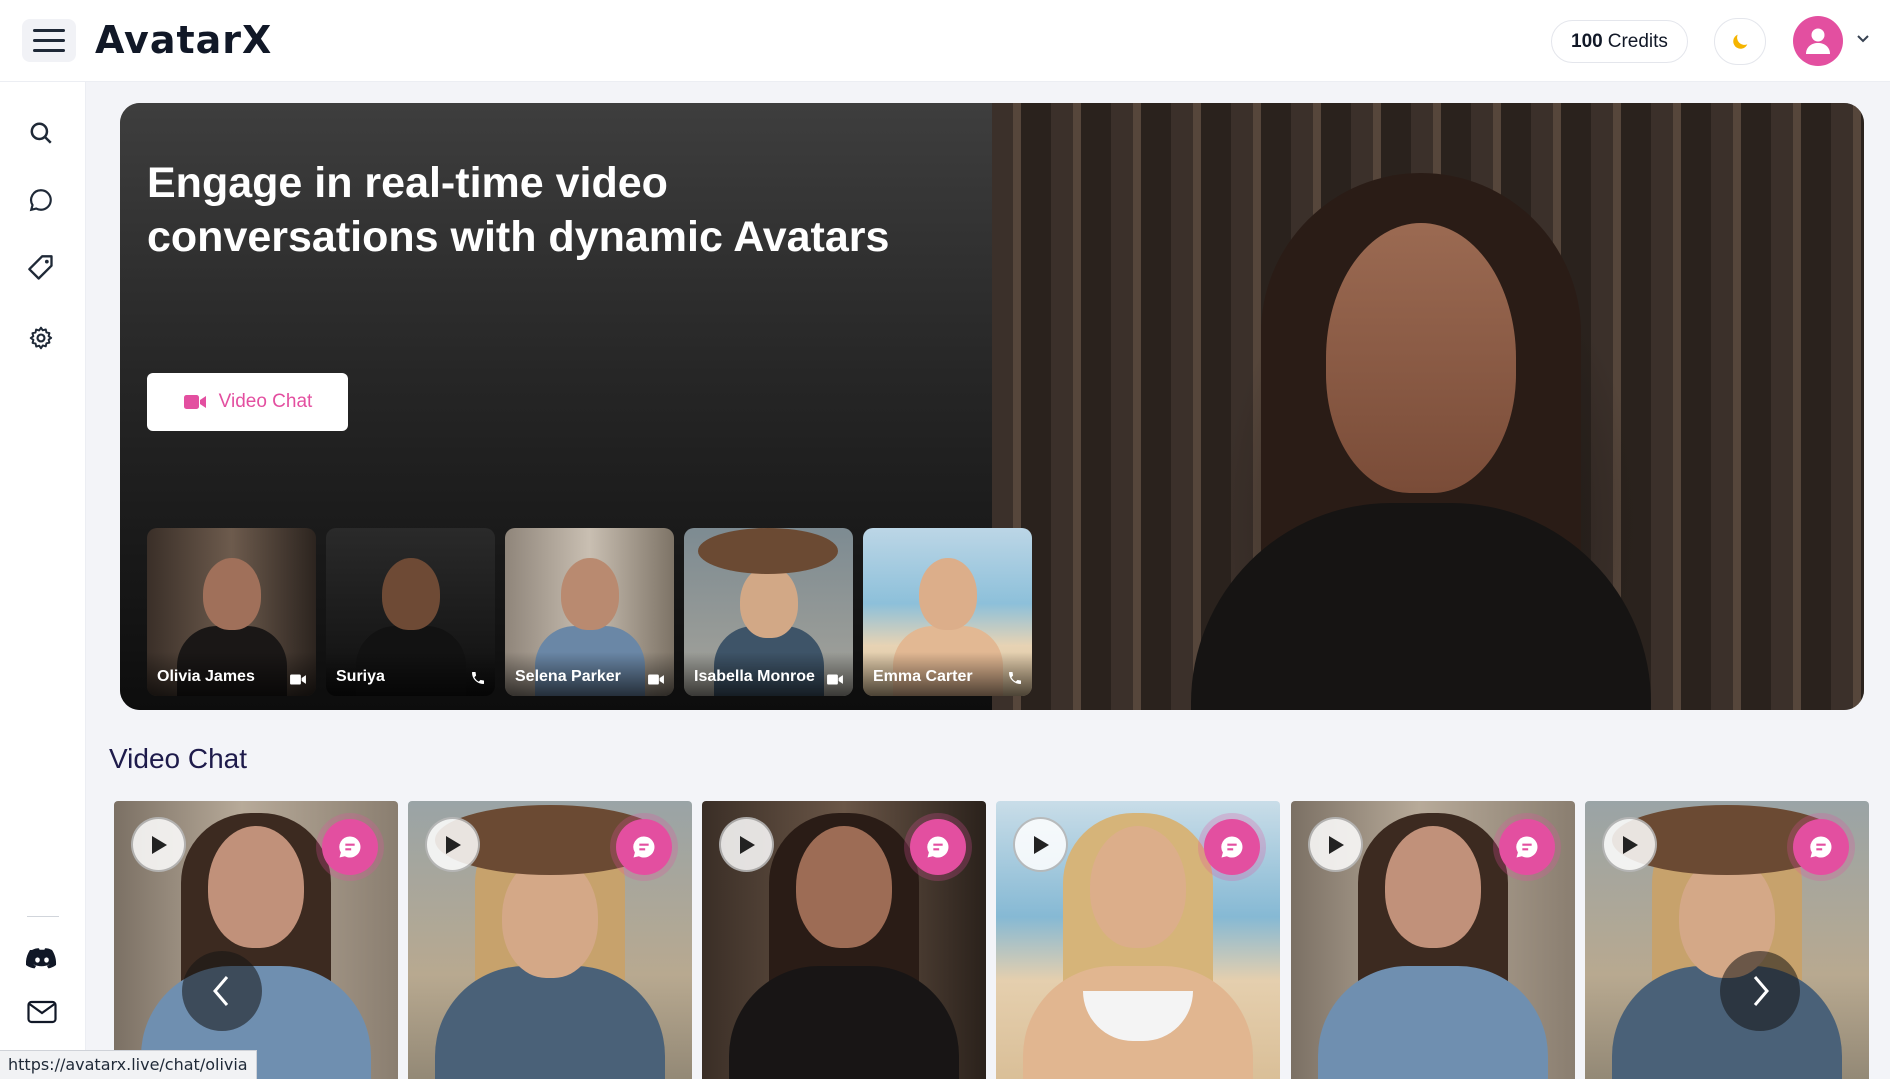 The image size is (1890, 1079). I want to click on thumb-caption: Isabella Monroe, so click(768, 674).